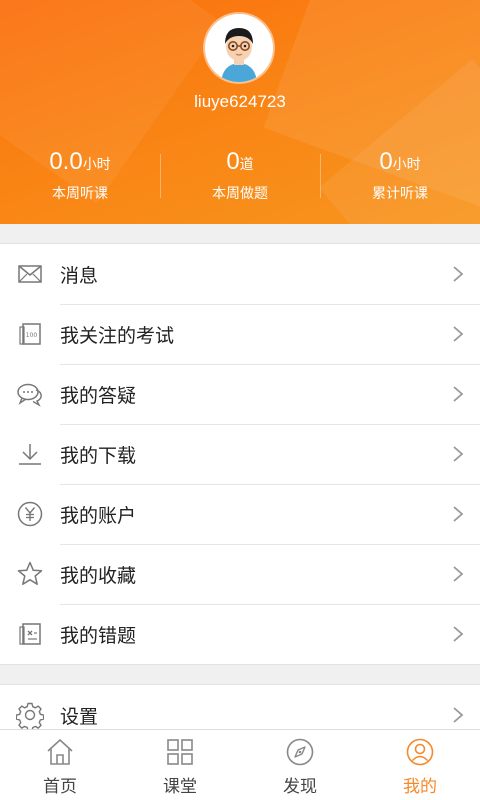 This screenshot has width=480, height=800. I want to click on stat-label: 本周做题, so click(240, 194).